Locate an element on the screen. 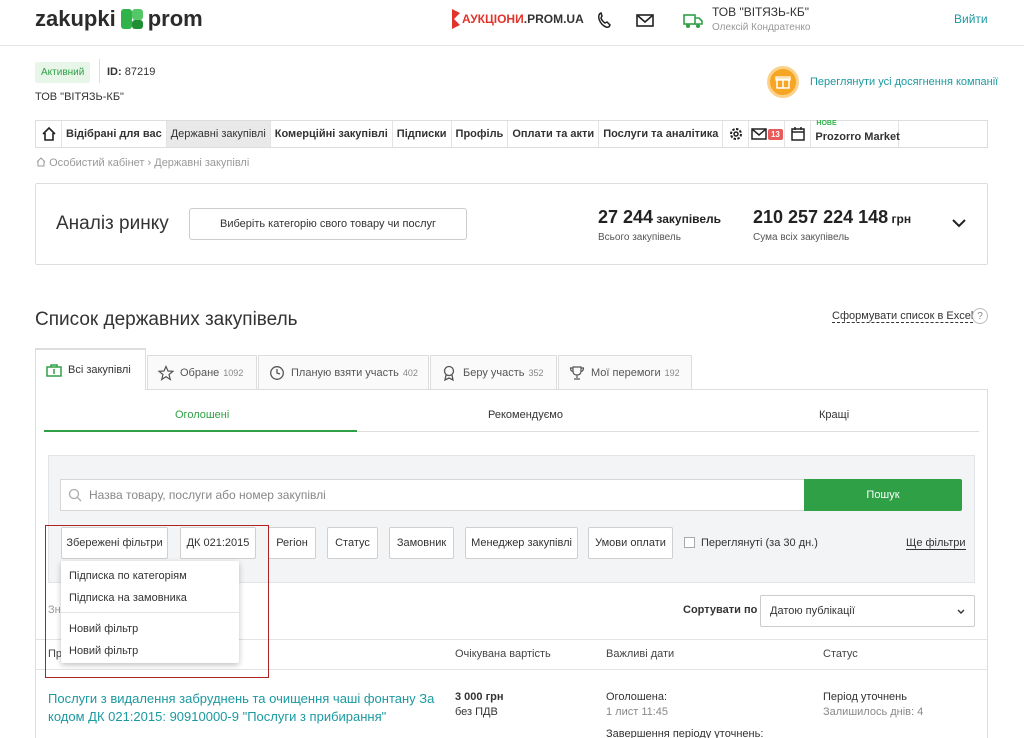 The height and width of the screenshot is (738, 1024). tab-all-label: Всі закупівлі is located at coordinates (99, 370).